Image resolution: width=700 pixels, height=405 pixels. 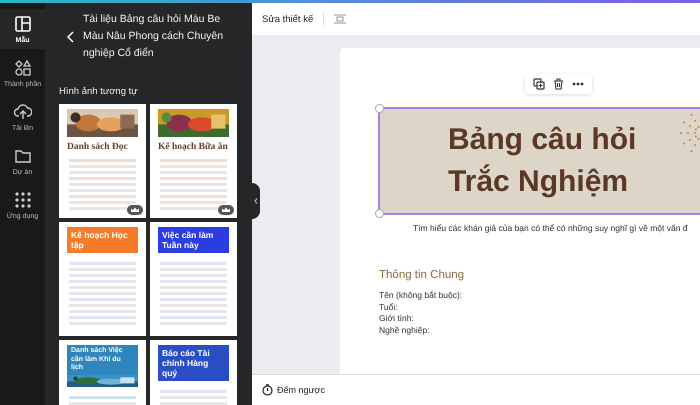 I want to click on section-heading: Thông tin Chung, so click(x=422, y=275).